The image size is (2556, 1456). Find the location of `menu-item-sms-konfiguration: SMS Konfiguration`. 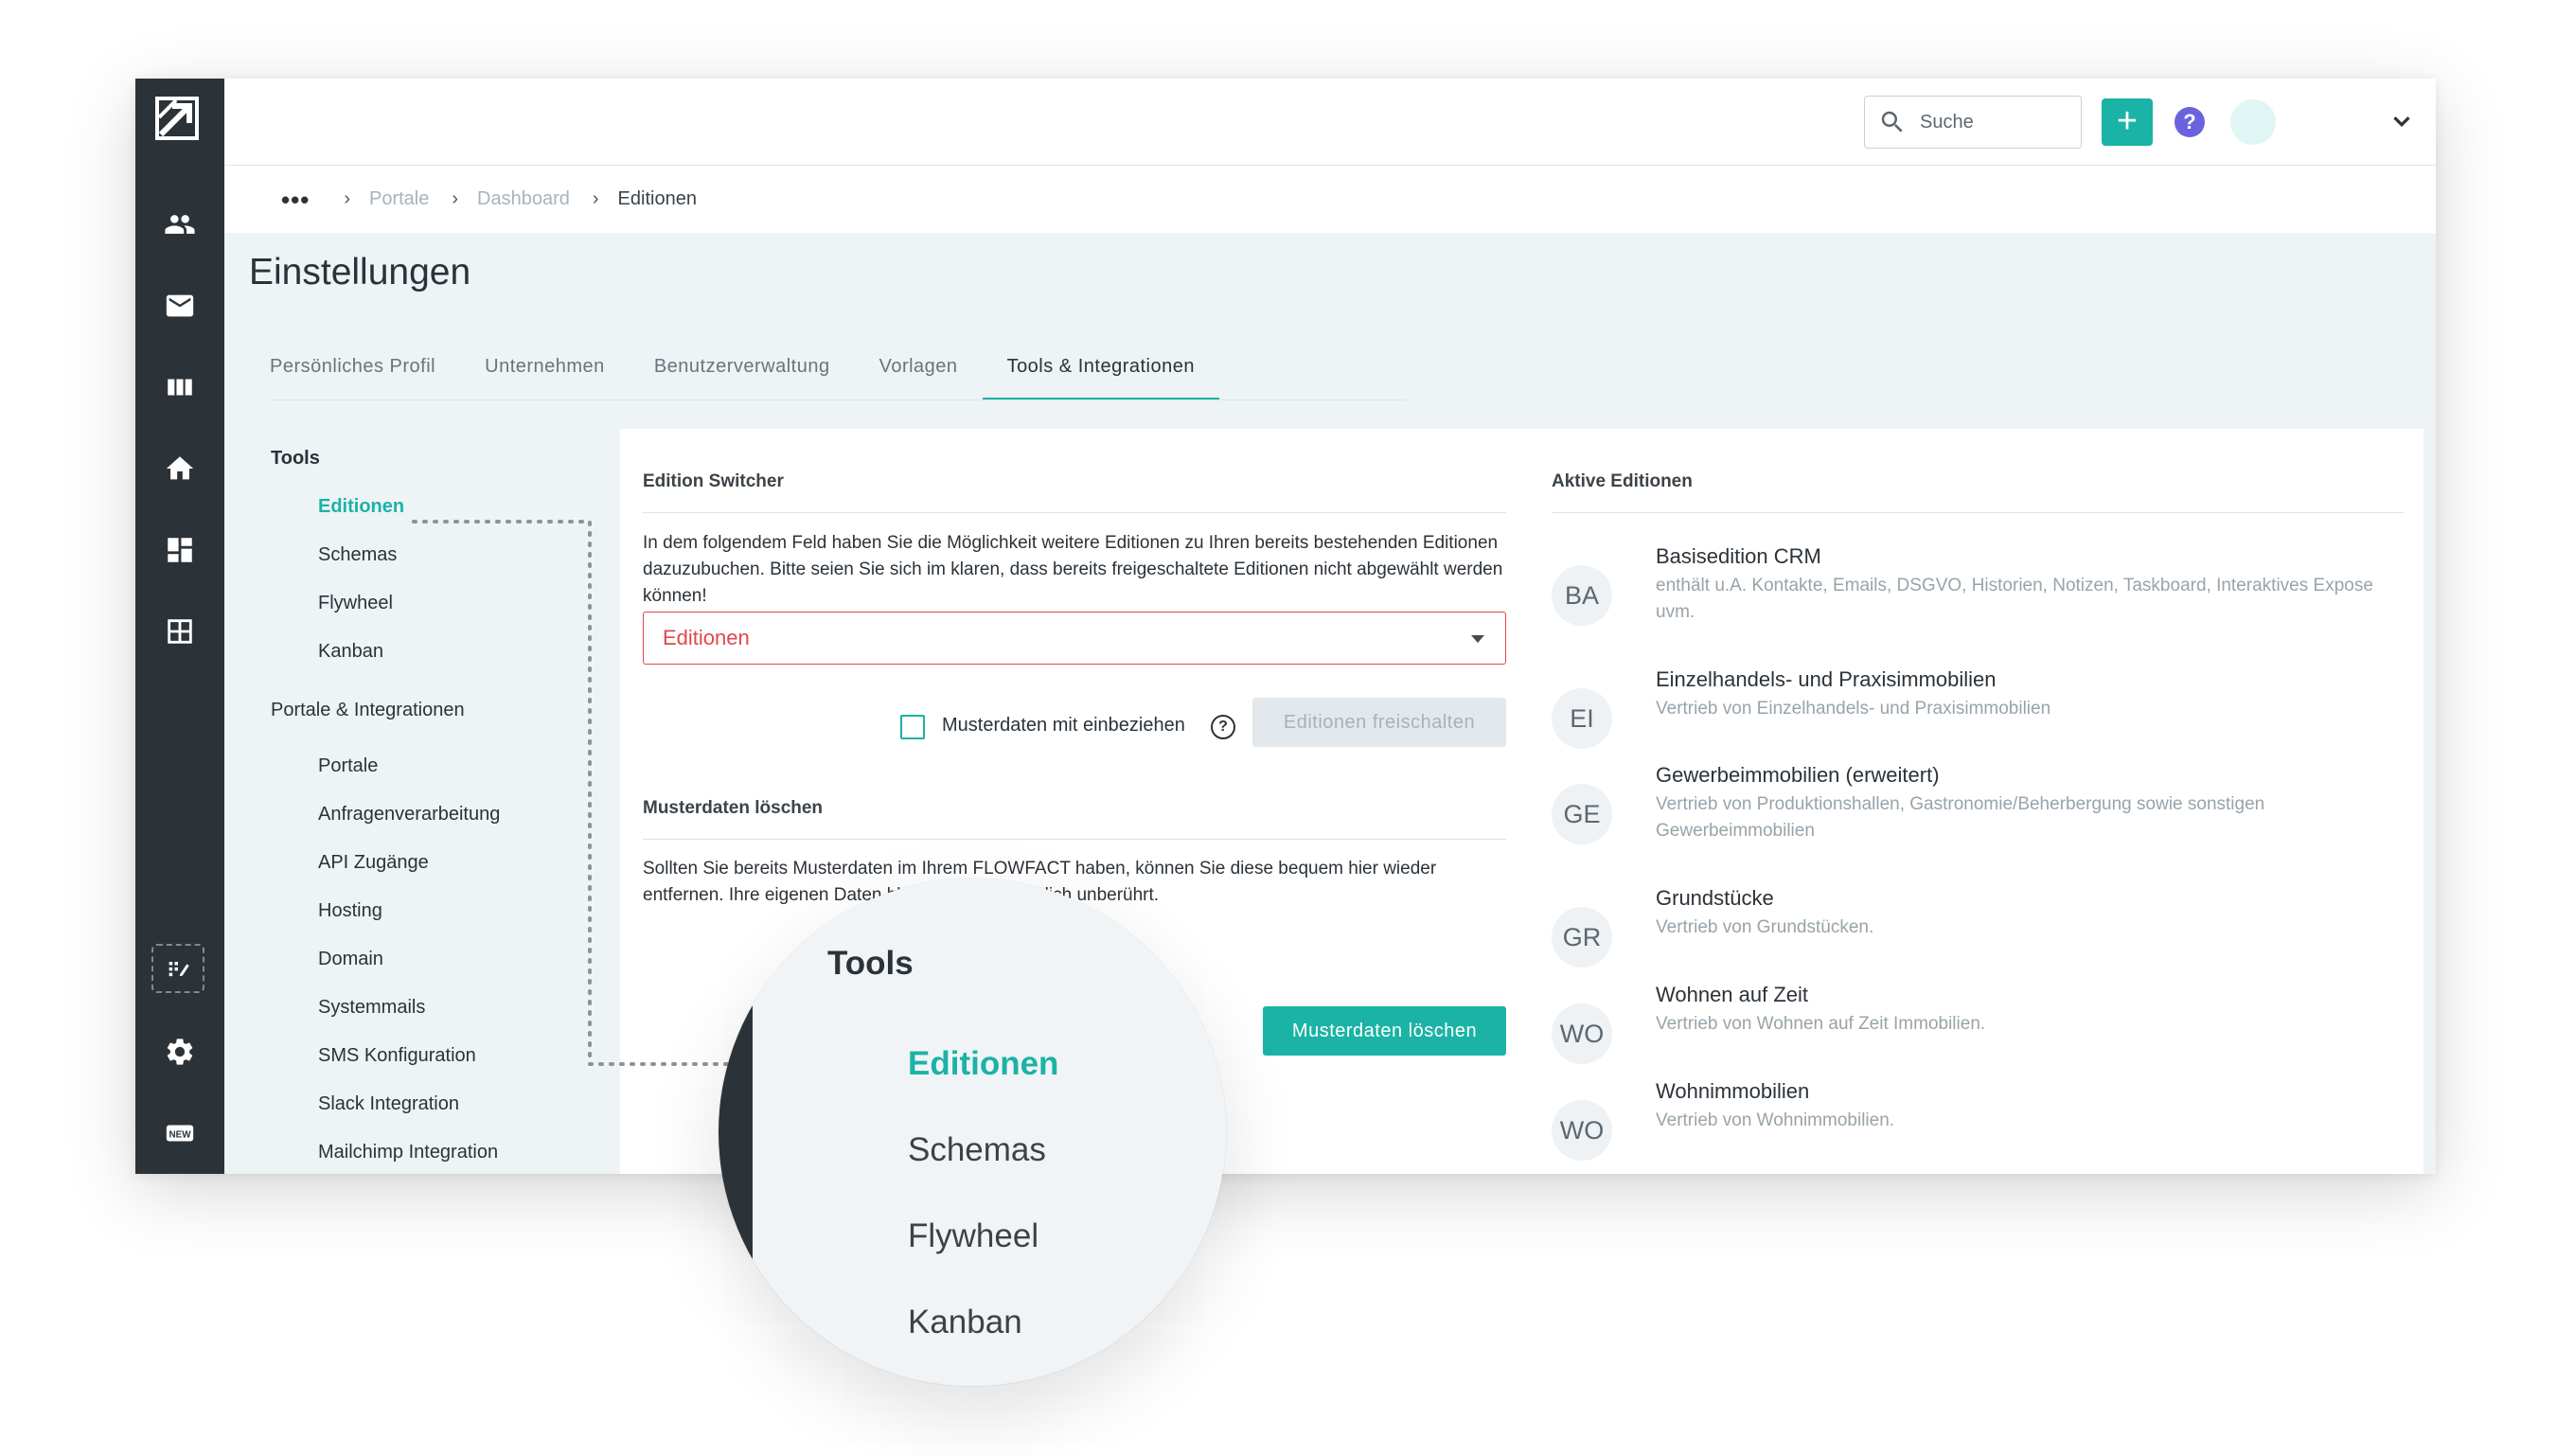

menu-item-sms-konfiguration: SMS Konfiguration is located at coordinates (397, 1056).